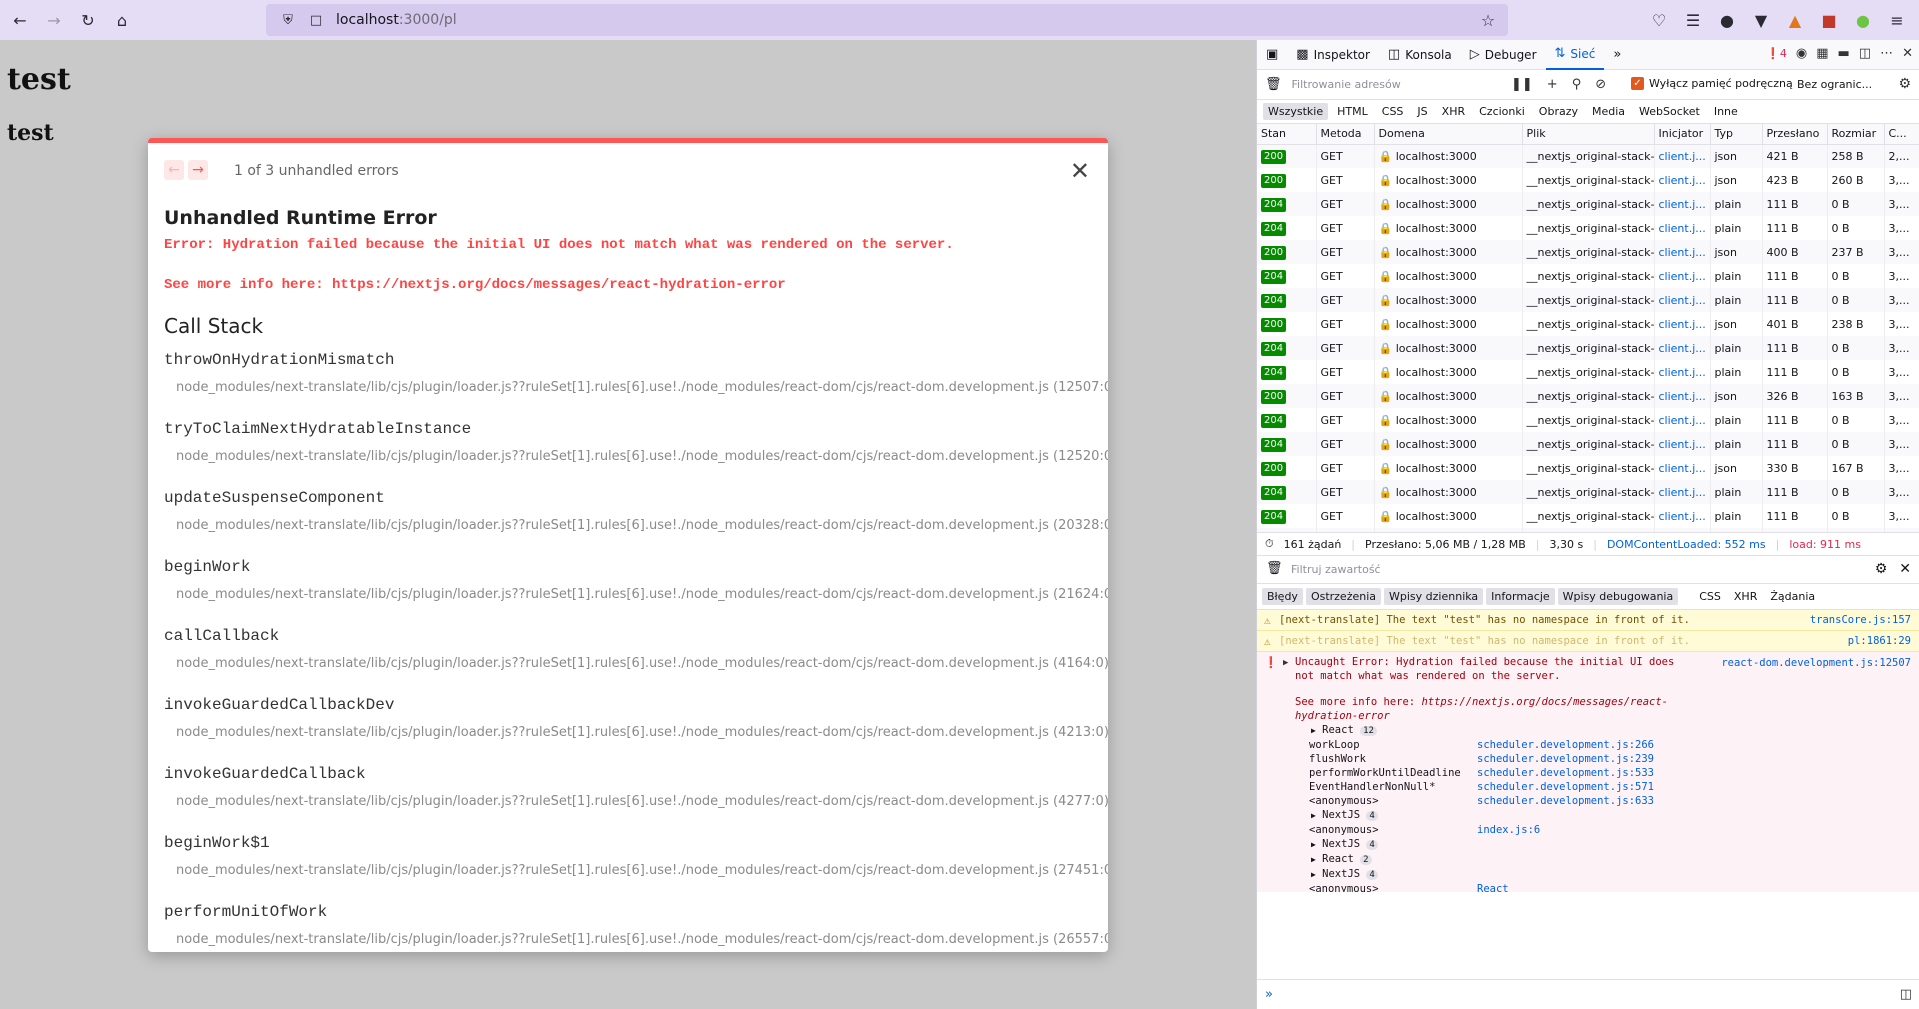  What do you see at coordinates (1865, 53) in the screenshot?
I see `dock-icon: ◫` at bounding box center [1865, 53].